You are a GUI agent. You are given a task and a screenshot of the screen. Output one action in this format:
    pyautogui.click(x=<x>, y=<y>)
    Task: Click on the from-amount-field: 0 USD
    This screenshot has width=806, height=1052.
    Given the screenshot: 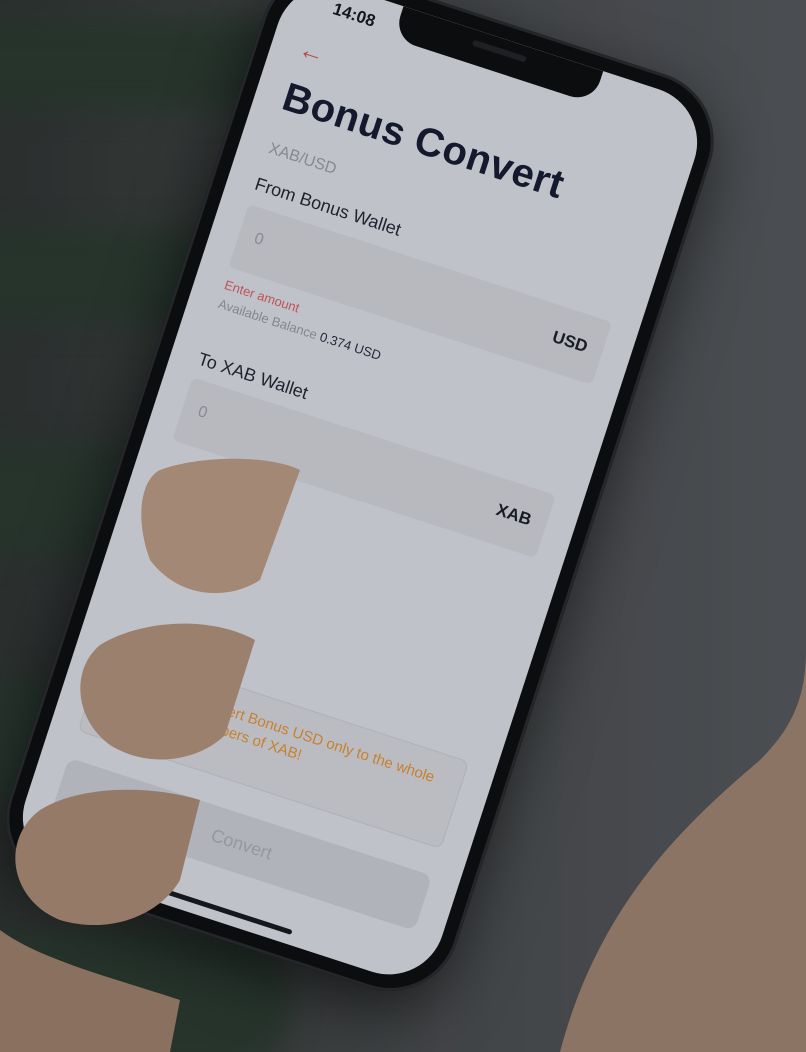 What is the action you would take?
    pyautogui.click(x=420, y=294)
    